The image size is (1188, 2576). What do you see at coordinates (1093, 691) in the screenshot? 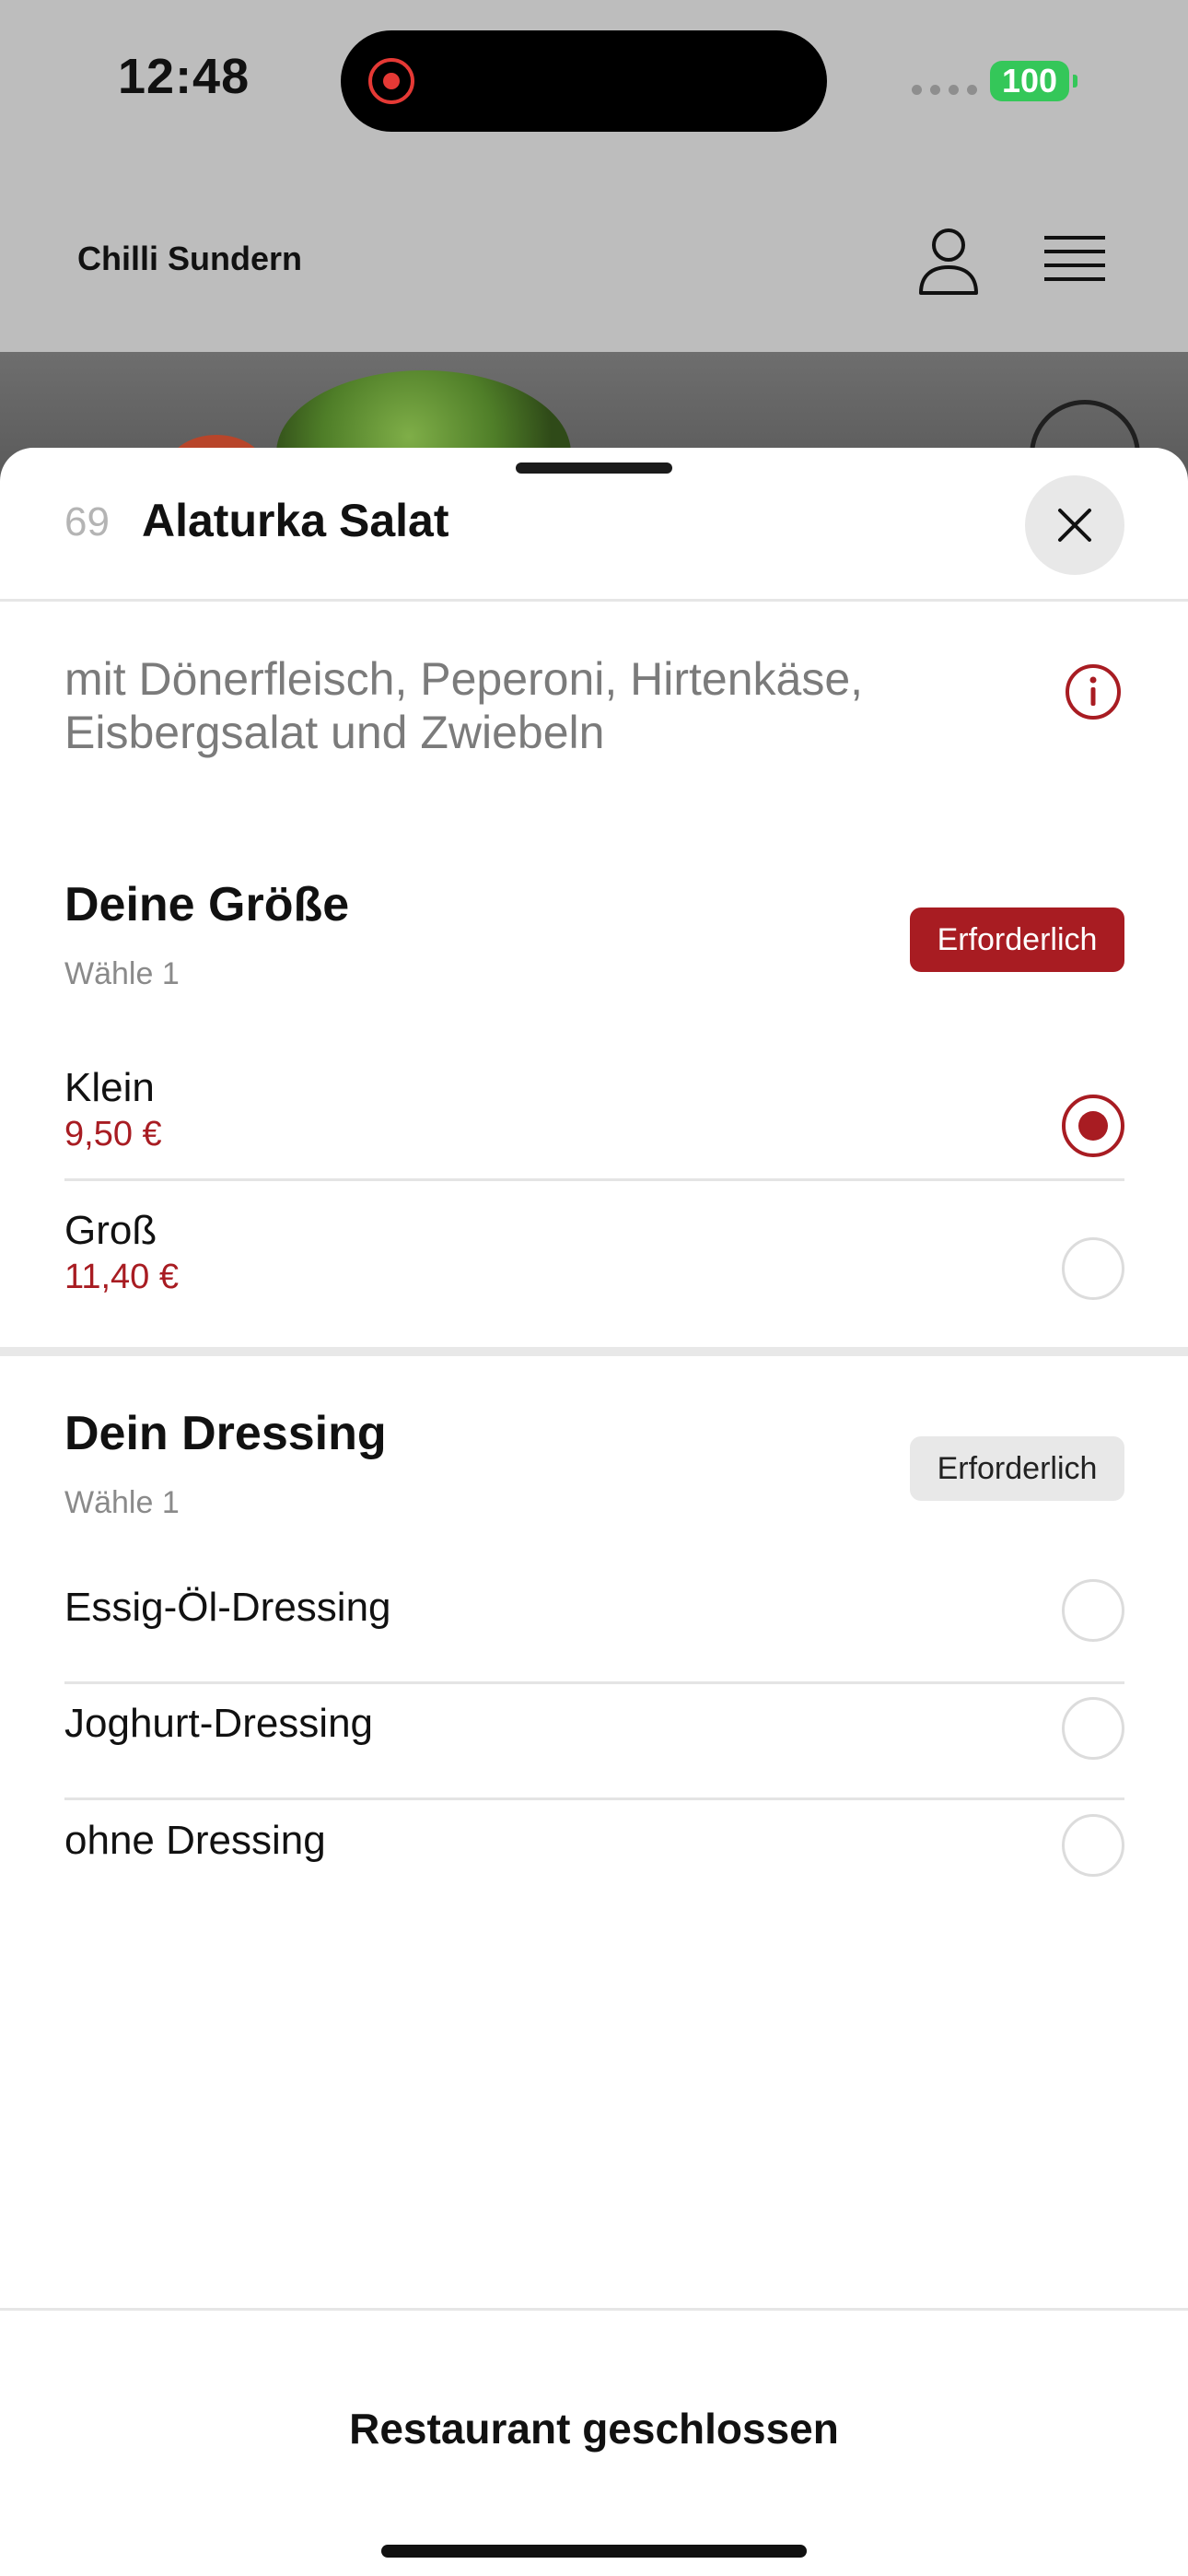
I see `info-icon` at bounding box center [1093, 691].